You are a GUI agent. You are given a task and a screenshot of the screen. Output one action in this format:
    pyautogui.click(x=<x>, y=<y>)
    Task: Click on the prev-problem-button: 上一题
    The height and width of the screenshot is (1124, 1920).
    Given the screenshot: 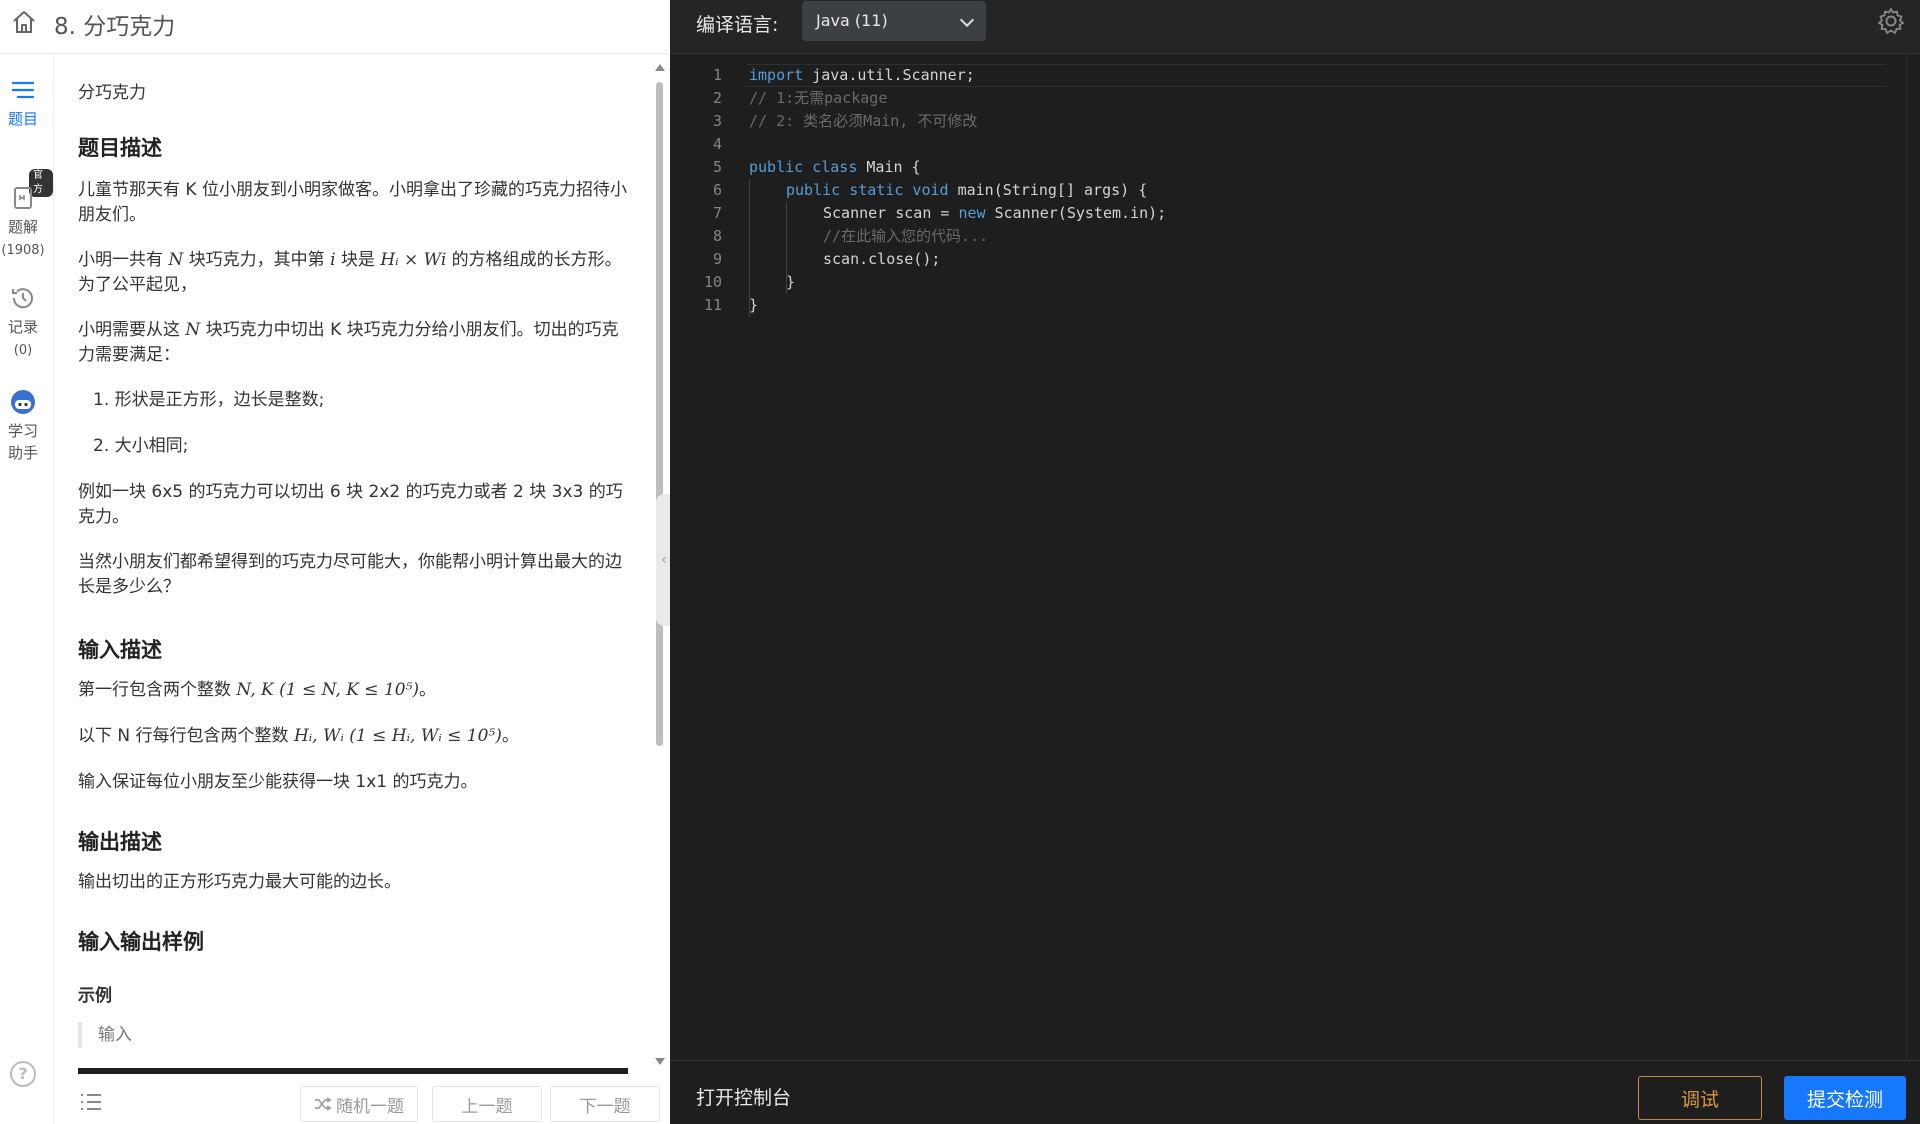 What is the action you would take?
    pyautogui.click(x=487, y=1104)
    